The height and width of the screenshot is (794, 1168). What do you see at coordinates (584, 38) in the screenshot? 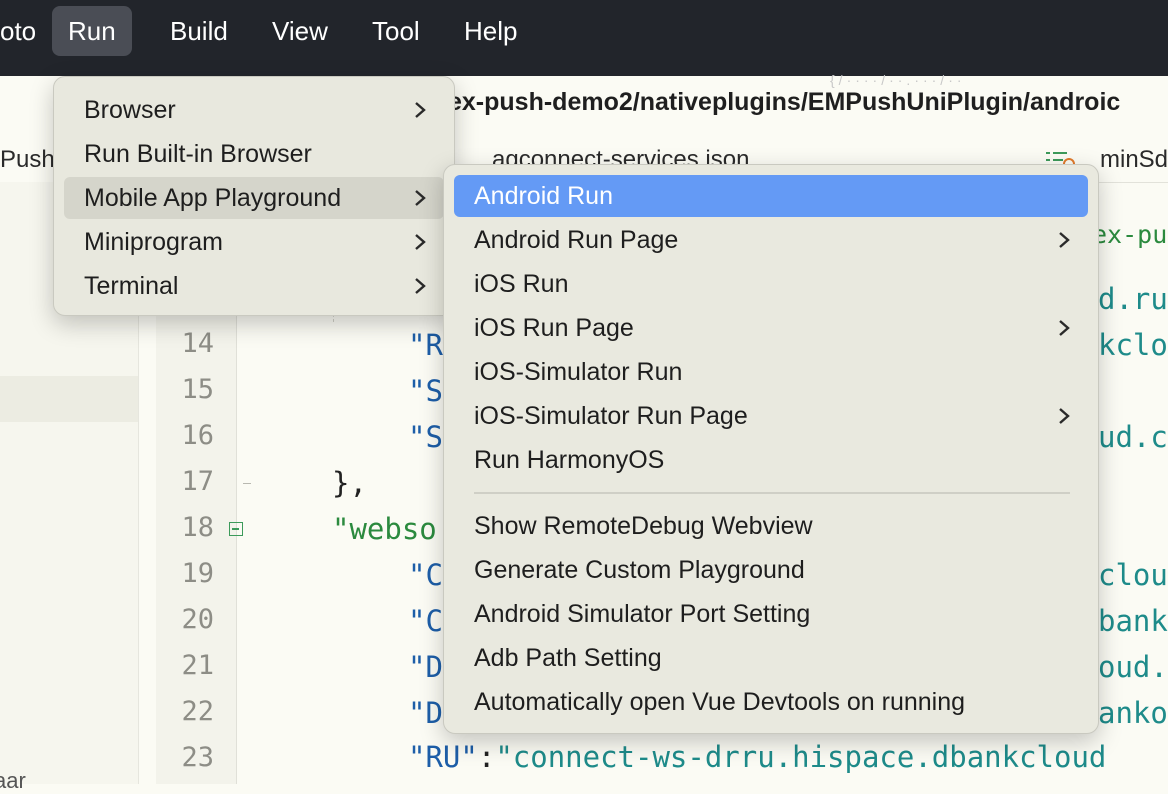
I see `menubar: oto Run Build View Tool Help` at bounding box center [584, 38].